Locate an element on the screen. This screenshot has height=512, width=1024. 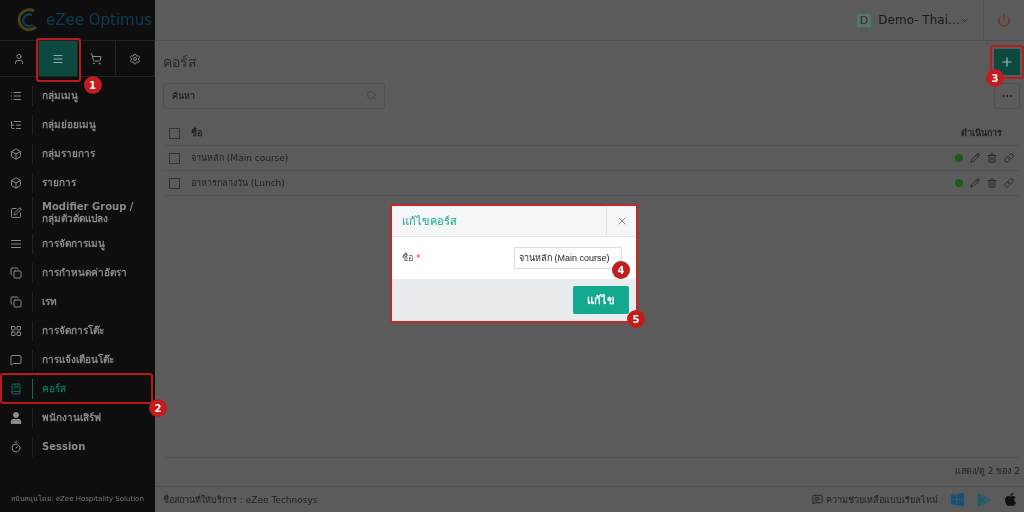
windows-icon is located at coordinates (957, 499).